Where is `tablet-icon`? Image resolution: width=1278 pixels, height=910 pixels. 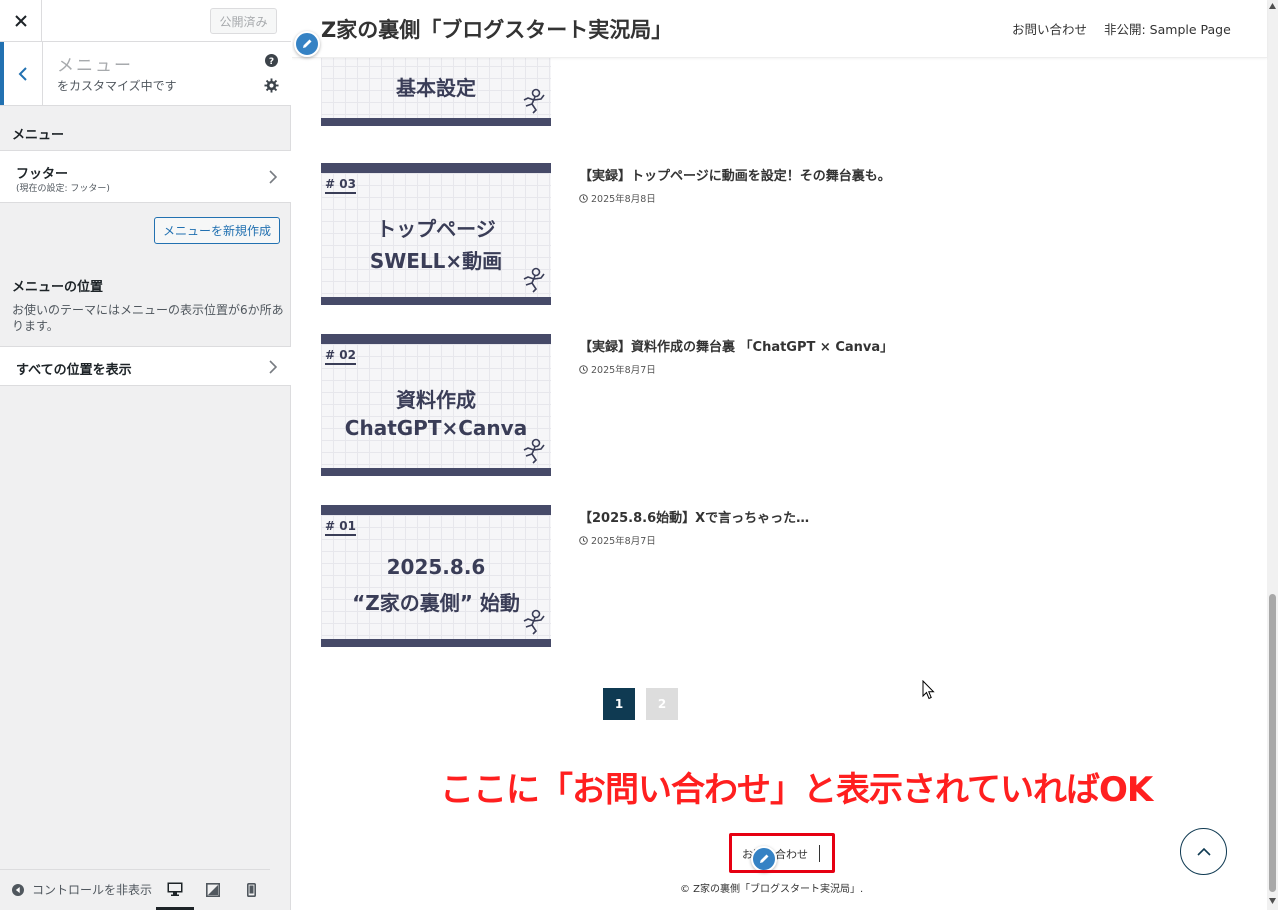 tablet-icon is located at coordinates (213, 890).